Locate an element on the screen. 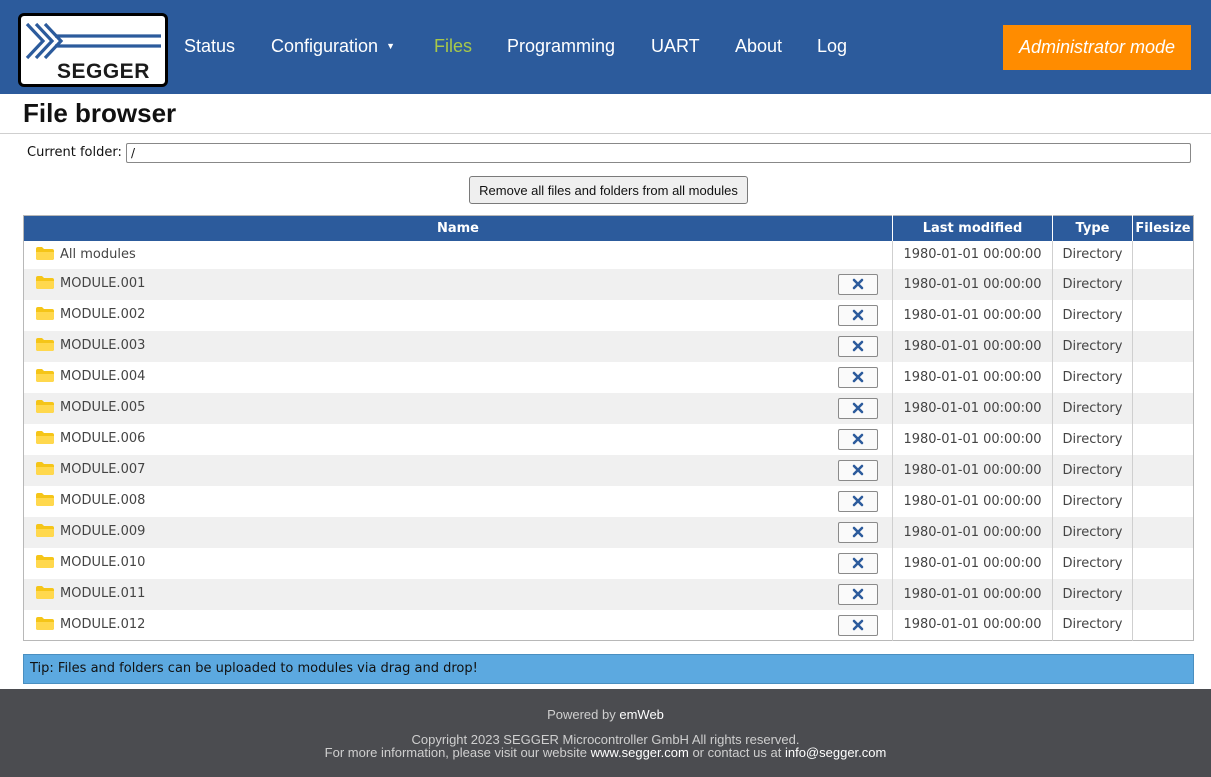 This screenshot has width=1211, height=777. table-row: MODULE.009 1980-01-01 00:00:00 Directory is located at coordinates (608, 532).